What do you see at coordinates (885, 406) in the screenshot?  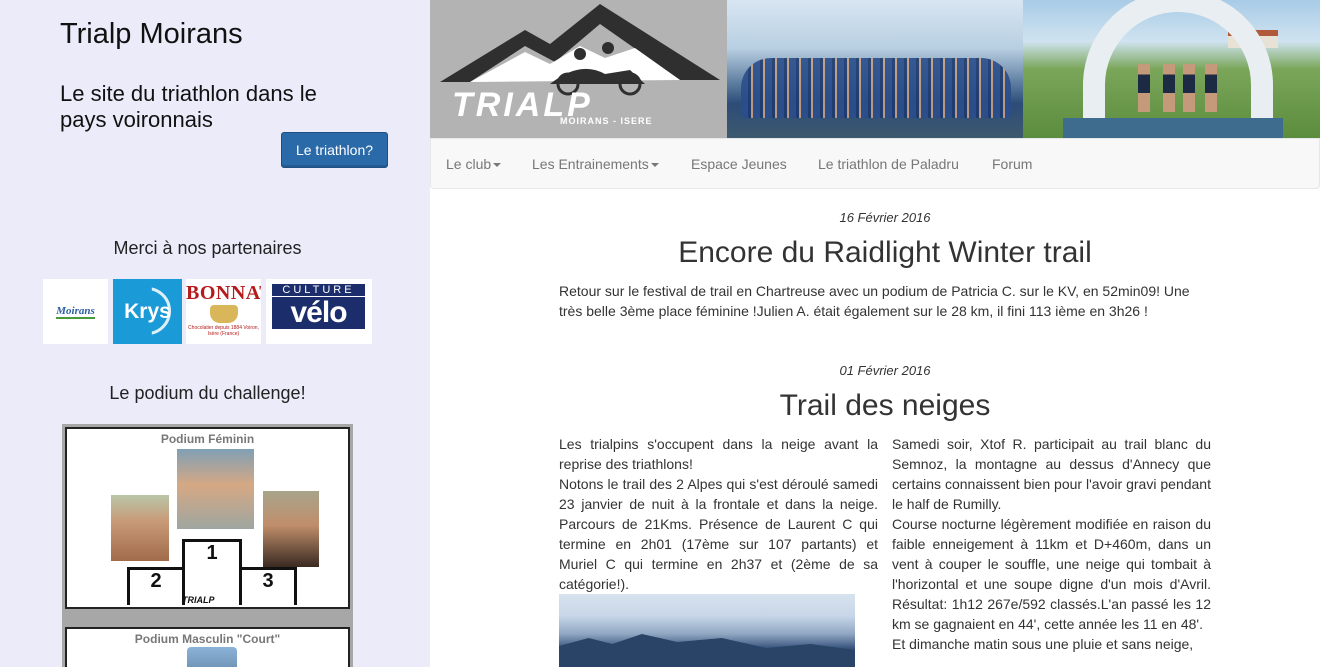 I see `post-title: Trail des neiges` at bounding box center [885, 406].